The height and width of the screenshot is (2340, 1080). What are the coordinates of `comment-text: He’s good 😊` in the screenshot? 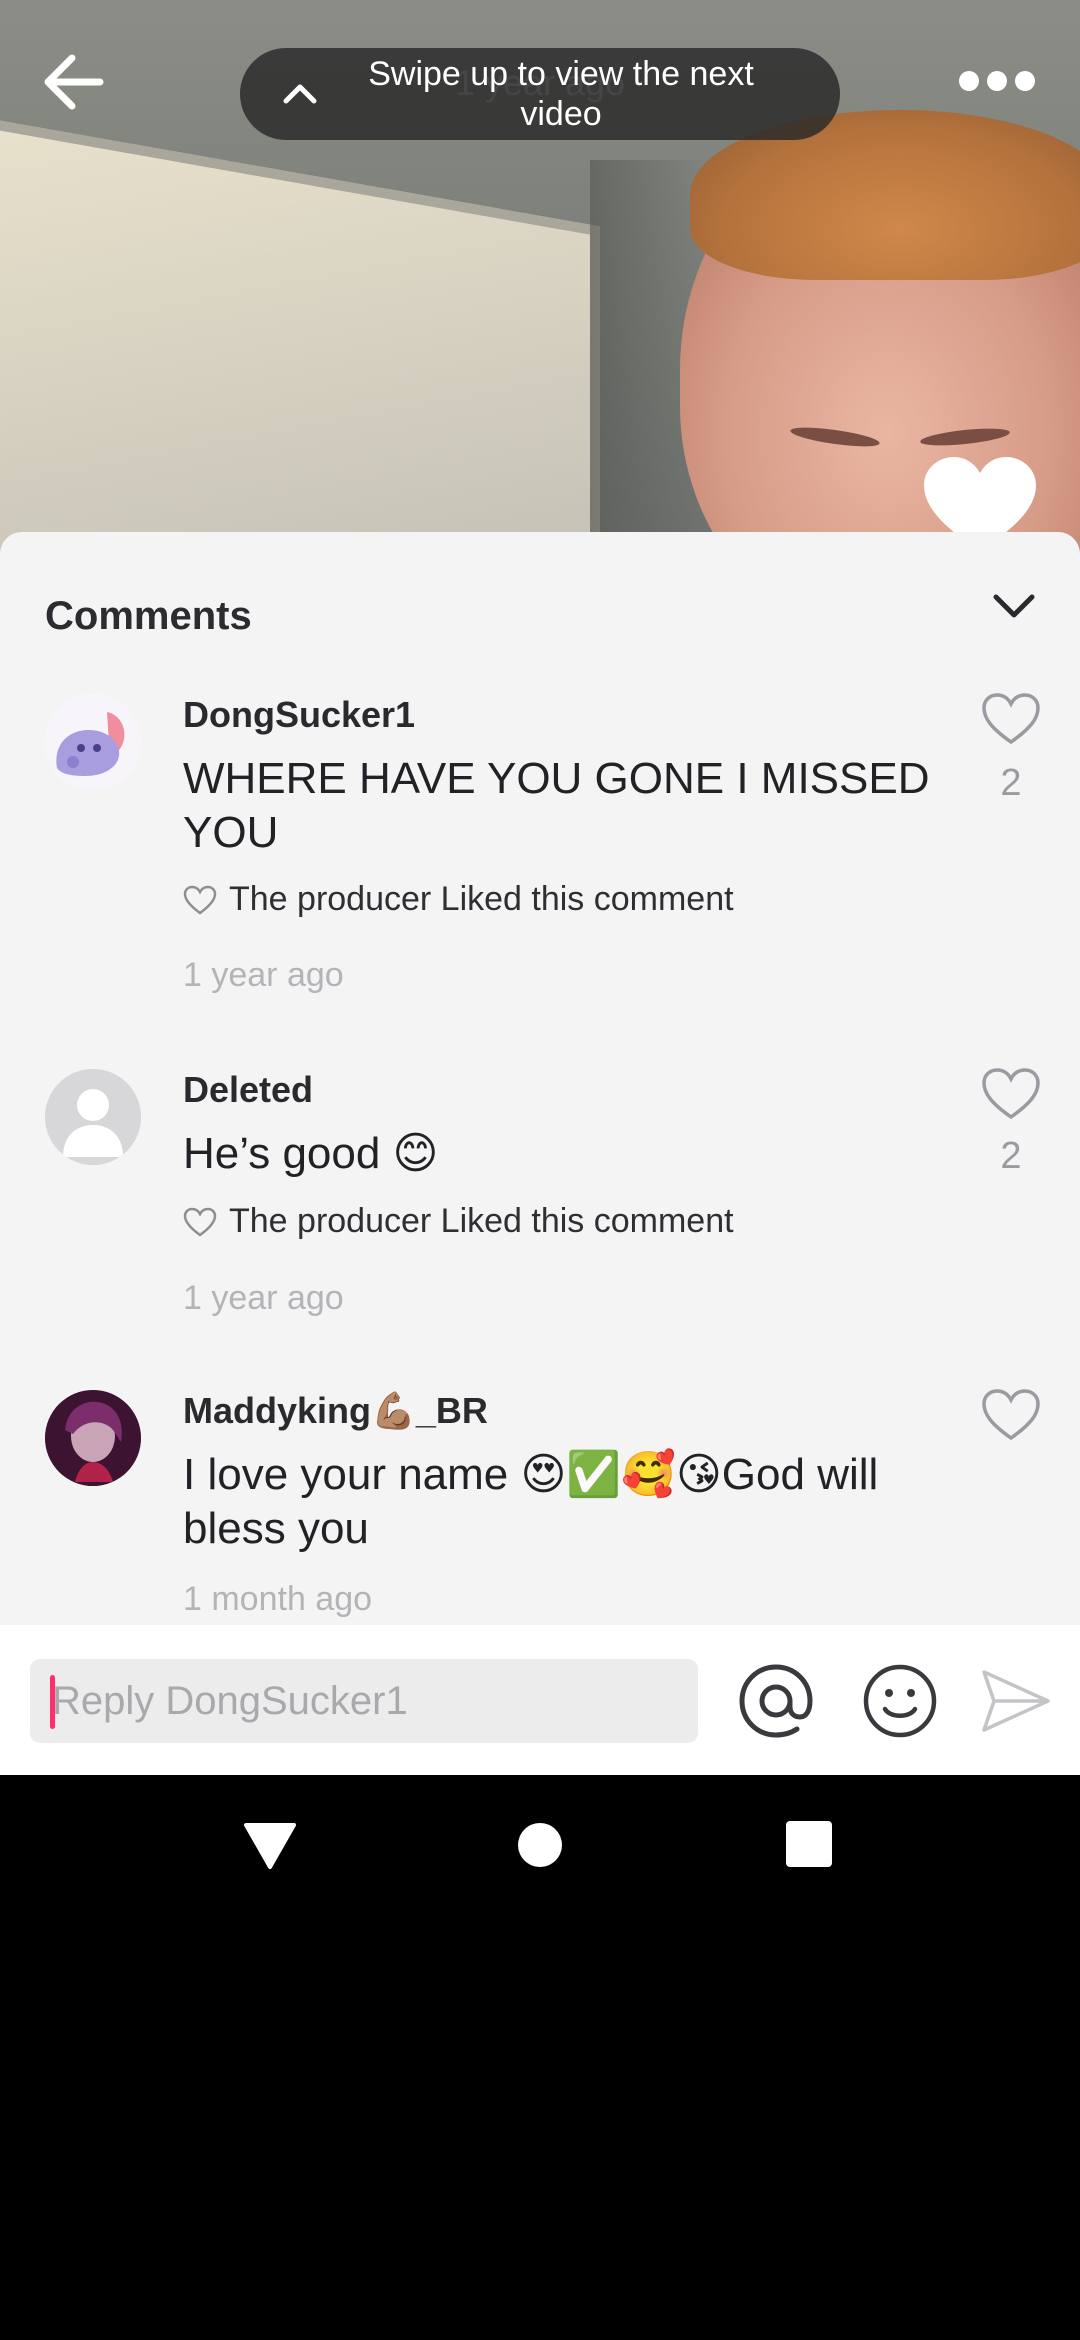 It's located at (311, 1153).